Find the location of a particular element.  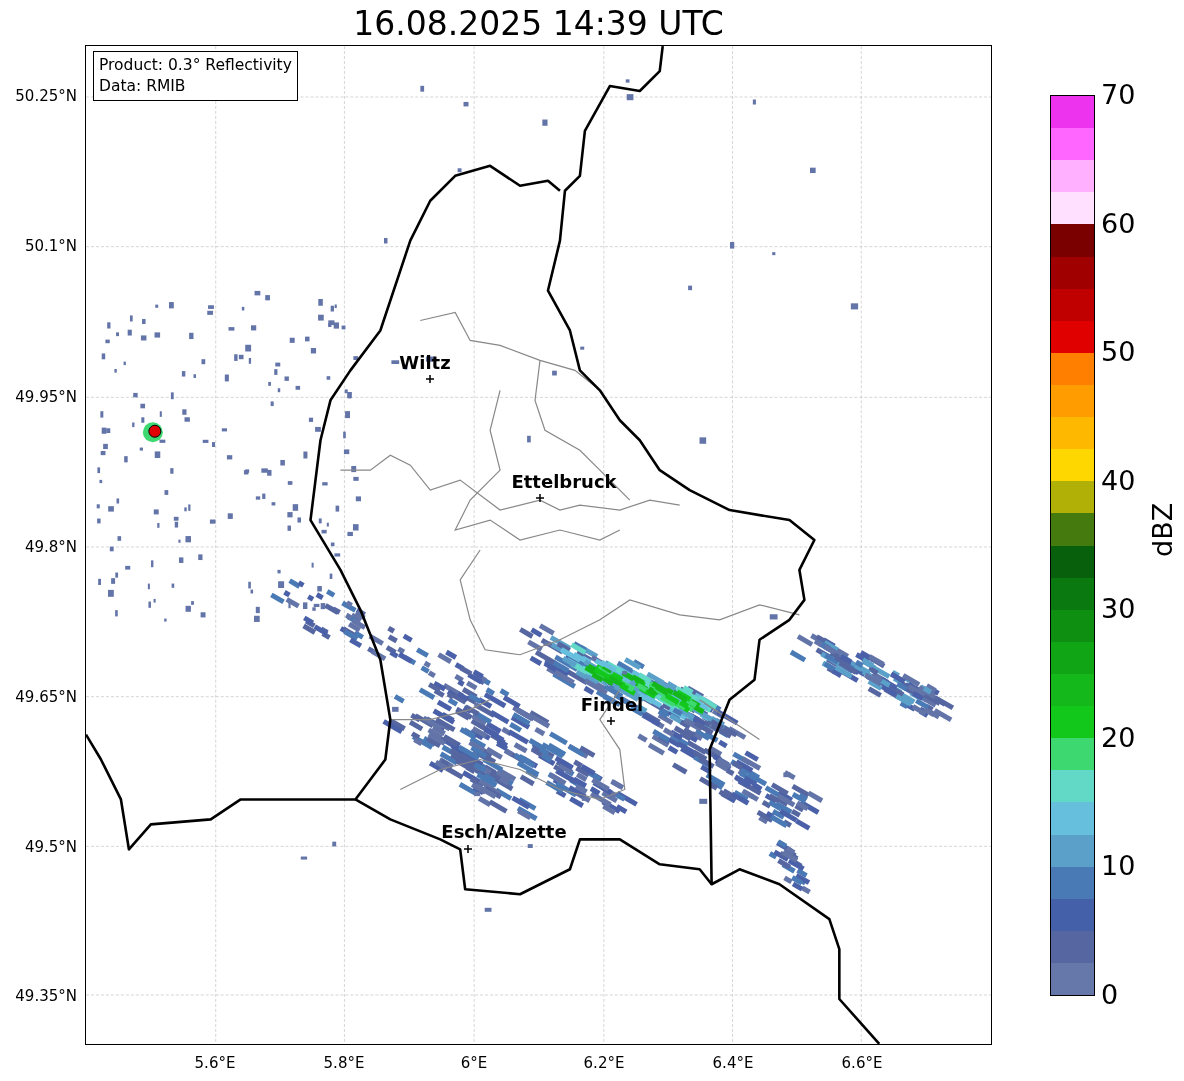

latitude-label: 49.5°N is located at coordinates (50, 847).